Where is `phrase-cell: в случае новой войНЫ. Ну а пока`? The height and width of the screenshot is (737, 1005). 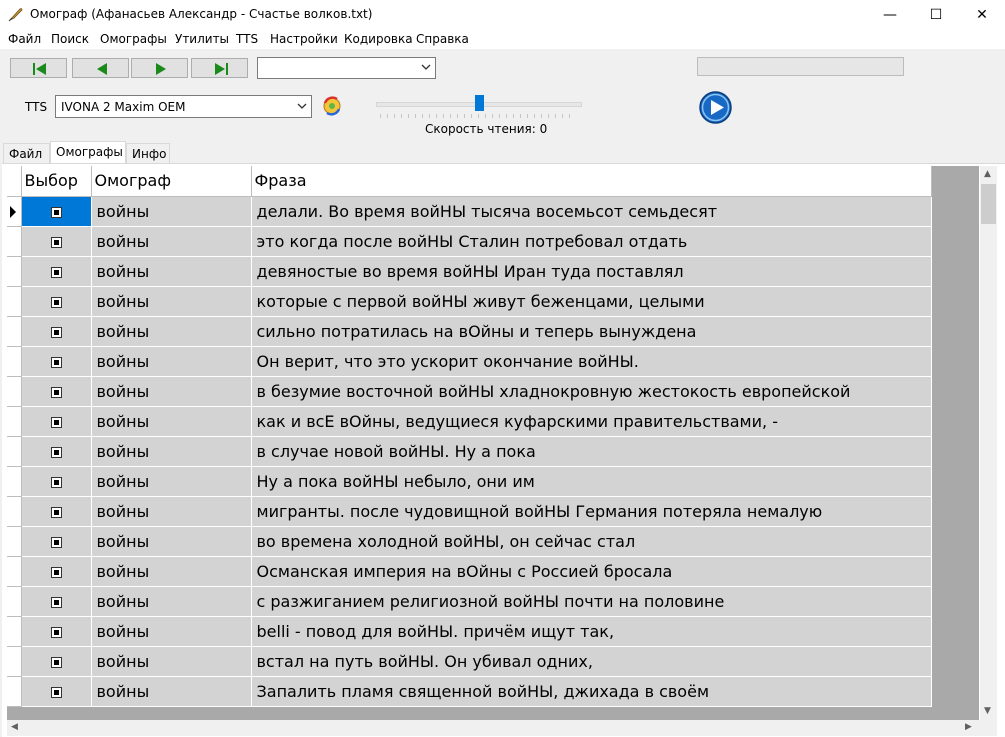 phrase-cell: в случае новой войНЫ. Ну а пока is located at coordinates (591, 451).